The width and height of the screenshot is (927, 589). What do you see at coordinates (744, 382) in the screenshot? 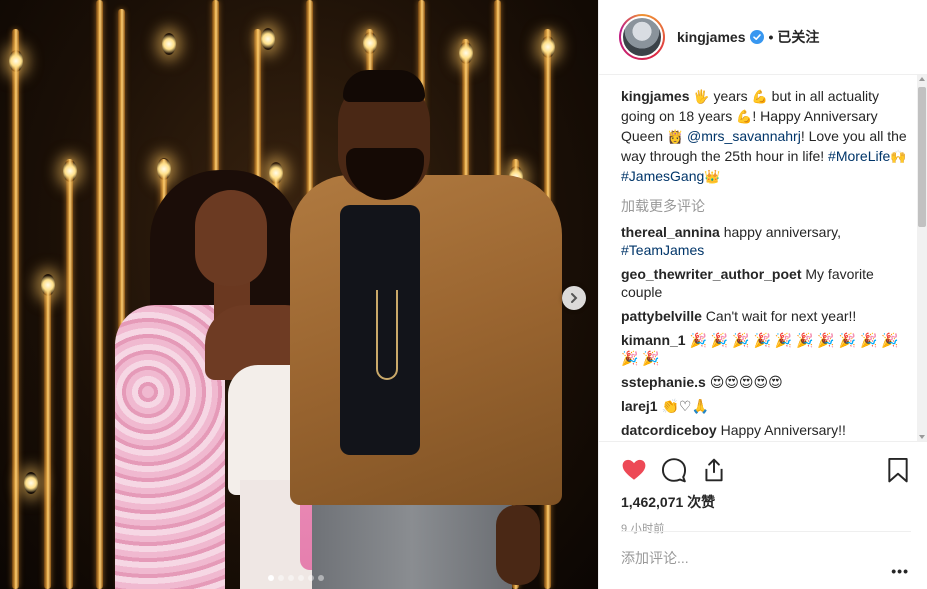
I see `comment-text: 😍😍😍😍😍` at bounding box center [744, 382].